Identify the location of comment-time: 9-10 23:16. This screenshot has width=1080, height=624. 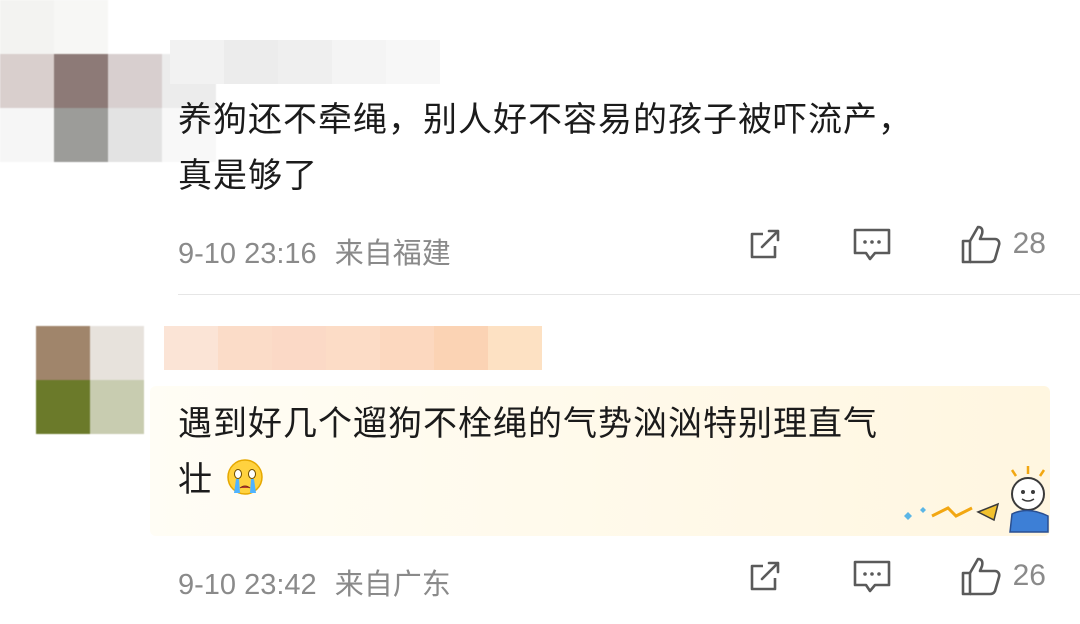
(247, 254).